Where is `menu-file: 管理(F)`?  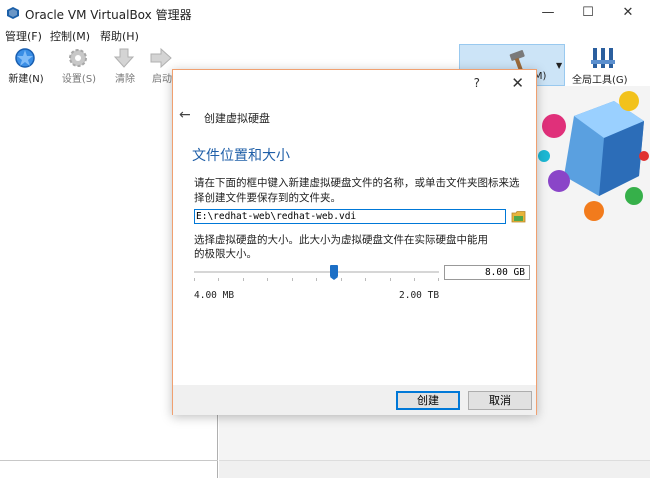
menu-file: 管理(F) is located at coordinates (23, 36).